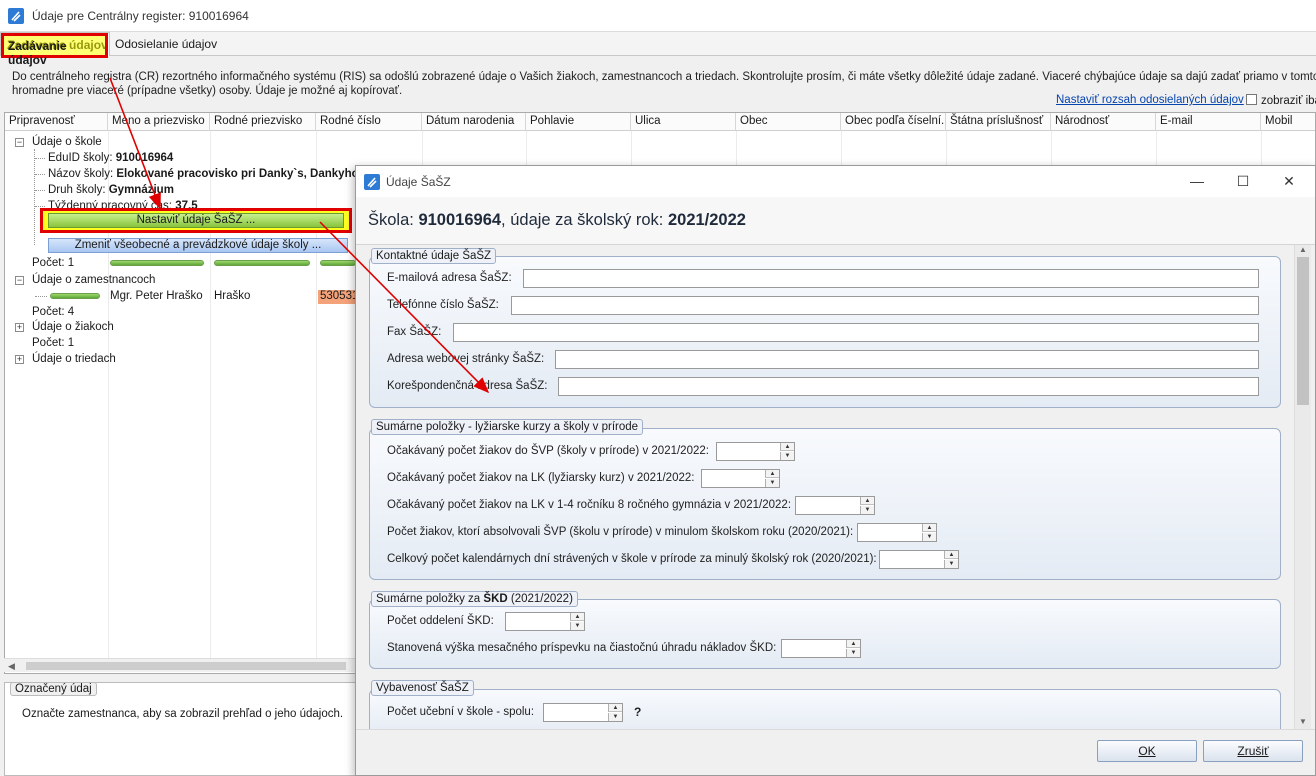 This screenshot has width=1316, height=776. Describe the element at coordinates (93, 280) in the screenshot. I see `tree-node-employees: Údaje o zamestnancoch` at that location.